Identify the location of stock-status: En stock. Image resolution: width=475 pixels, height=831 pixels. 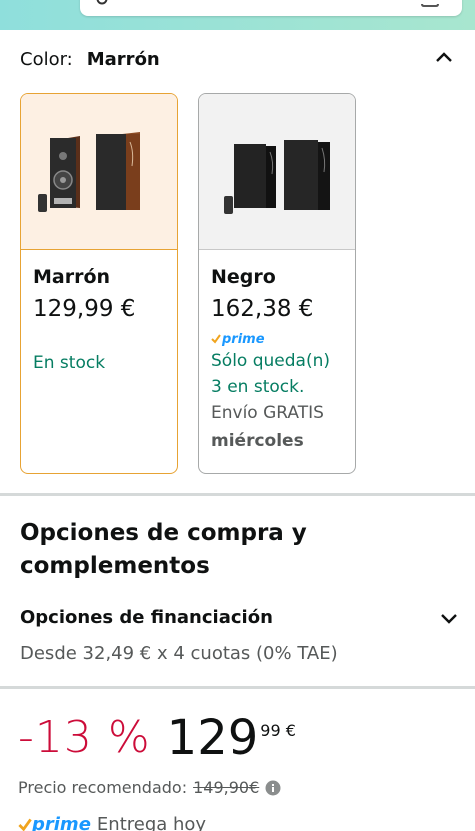
(69, 363).